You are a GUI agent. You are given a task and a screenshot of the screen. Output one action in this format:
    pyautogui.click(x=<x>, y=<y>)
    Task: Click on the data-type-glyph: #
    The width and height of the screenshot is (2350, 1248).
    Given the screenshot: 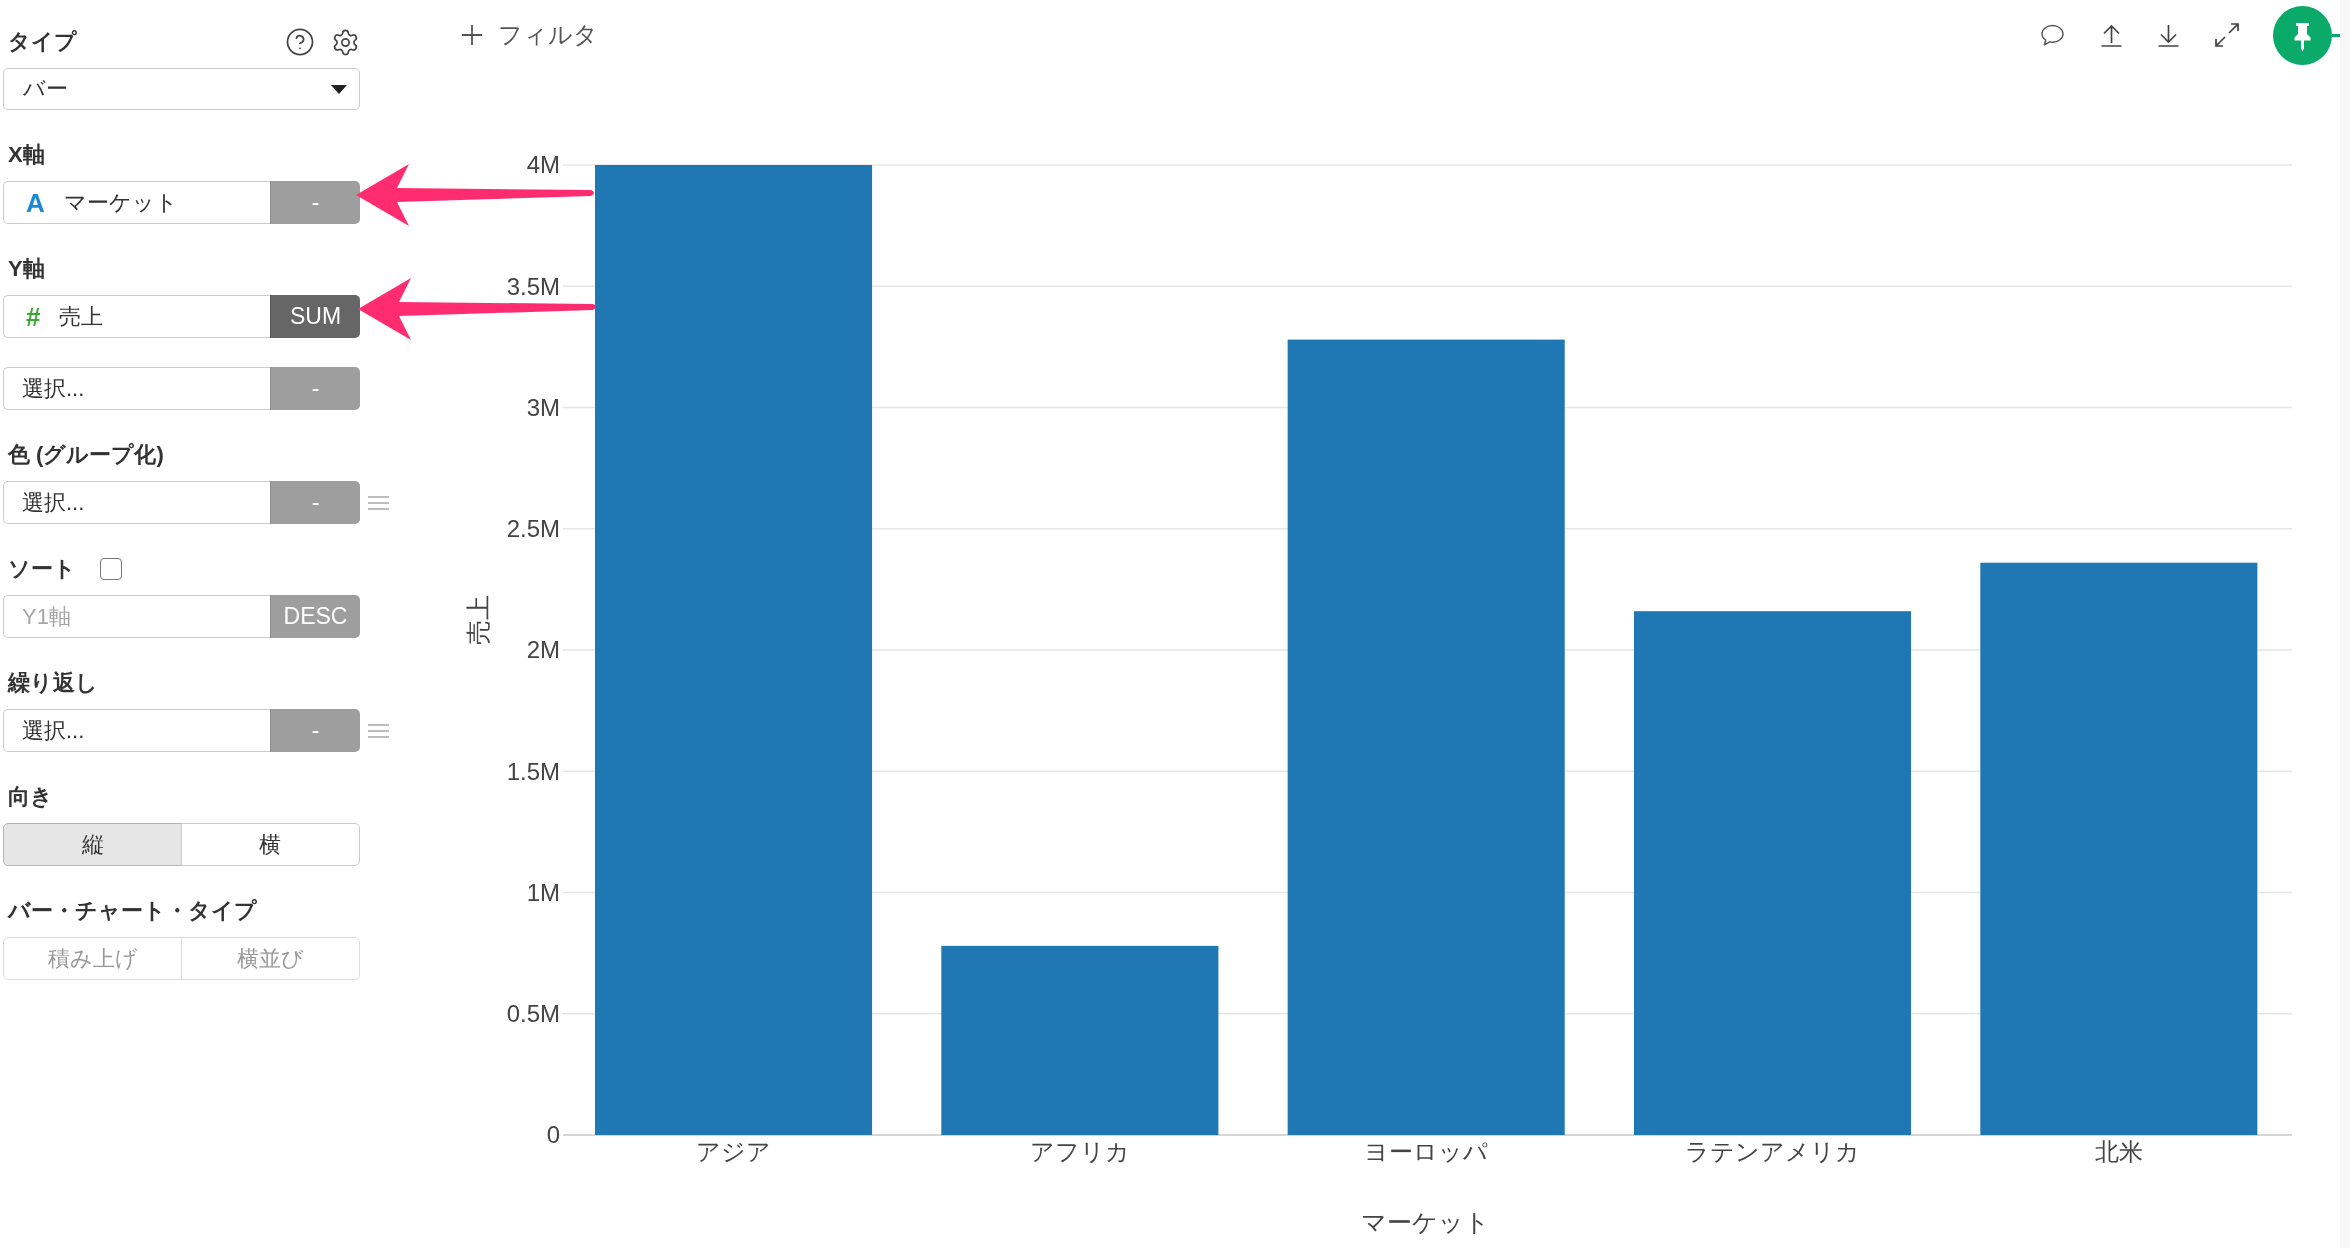 What is the action you would take?
    pyautogui.click(x=33, y=316)
    